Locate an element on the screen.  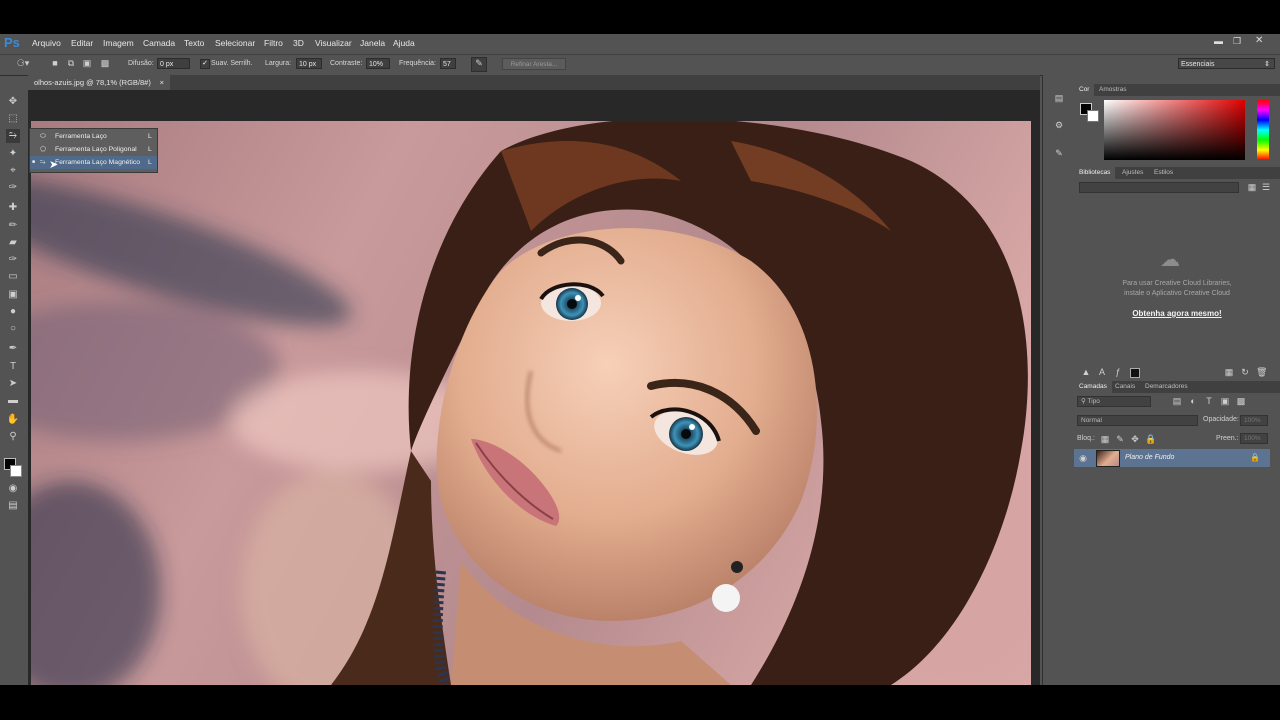
flyout-label: Ferramenta Laço Poligonal is located at coordinates (96, 149).